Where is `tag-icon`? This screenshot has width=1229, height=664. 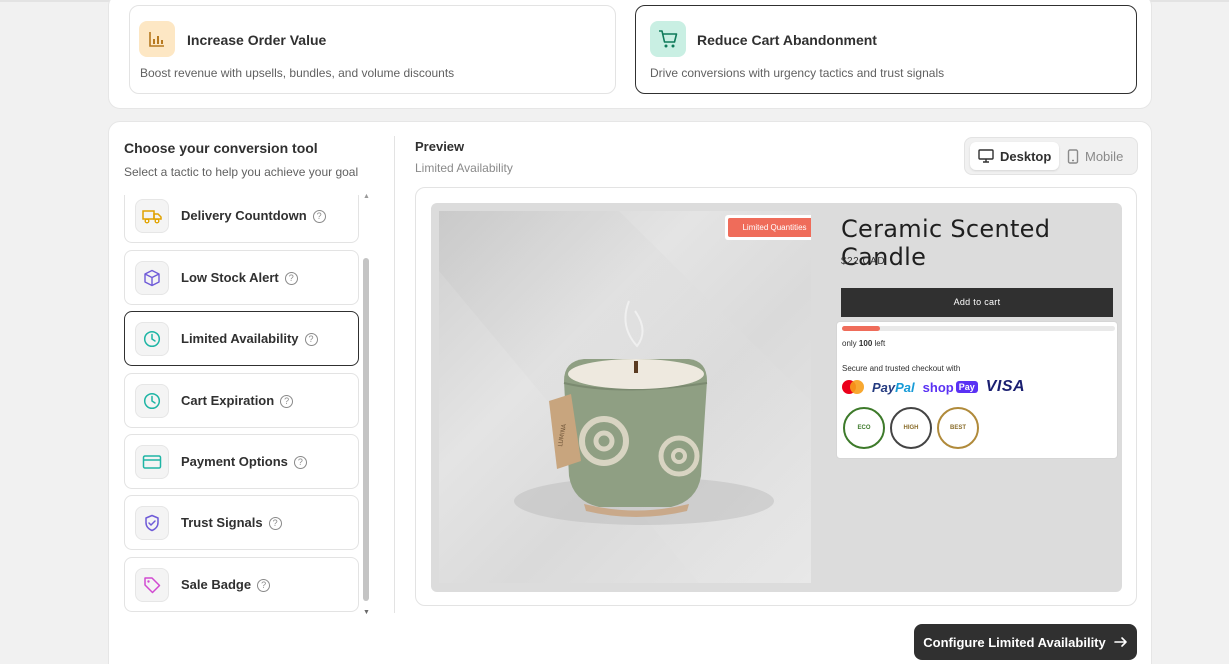
tag-icon is located at coordinates (152, 585).